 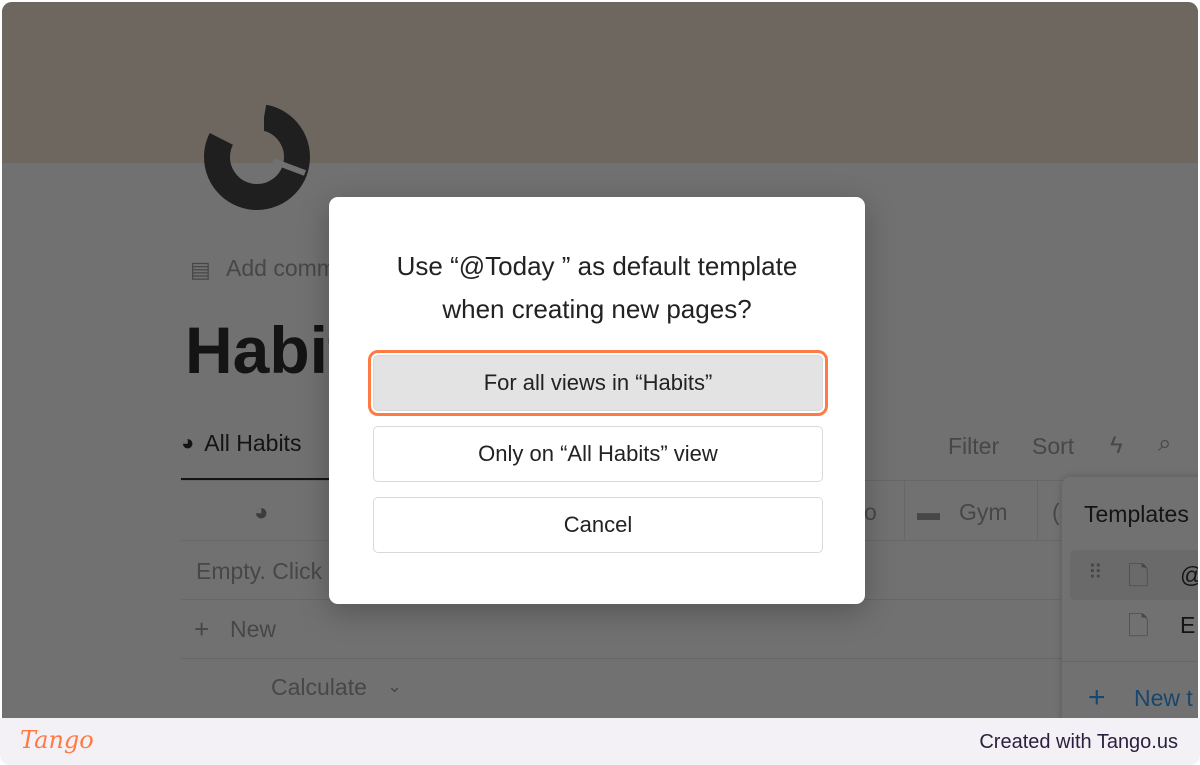 I want to click on empty-row-text: Empty. Click, so click(x=259, y=571).